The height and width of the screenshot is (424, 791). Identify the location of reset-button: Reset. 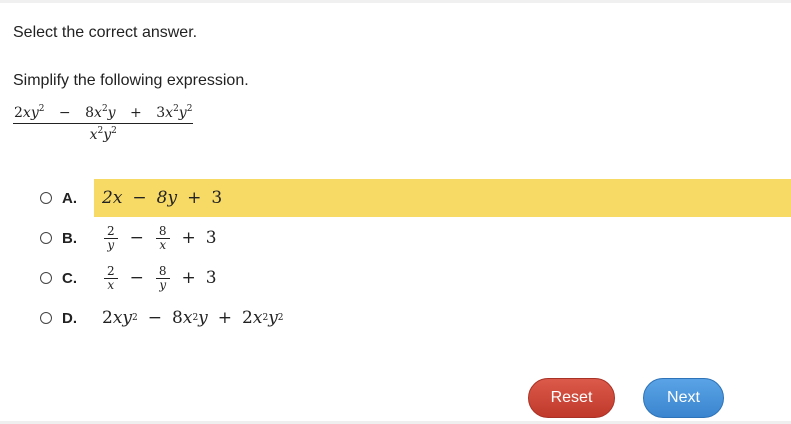
(571, 398).